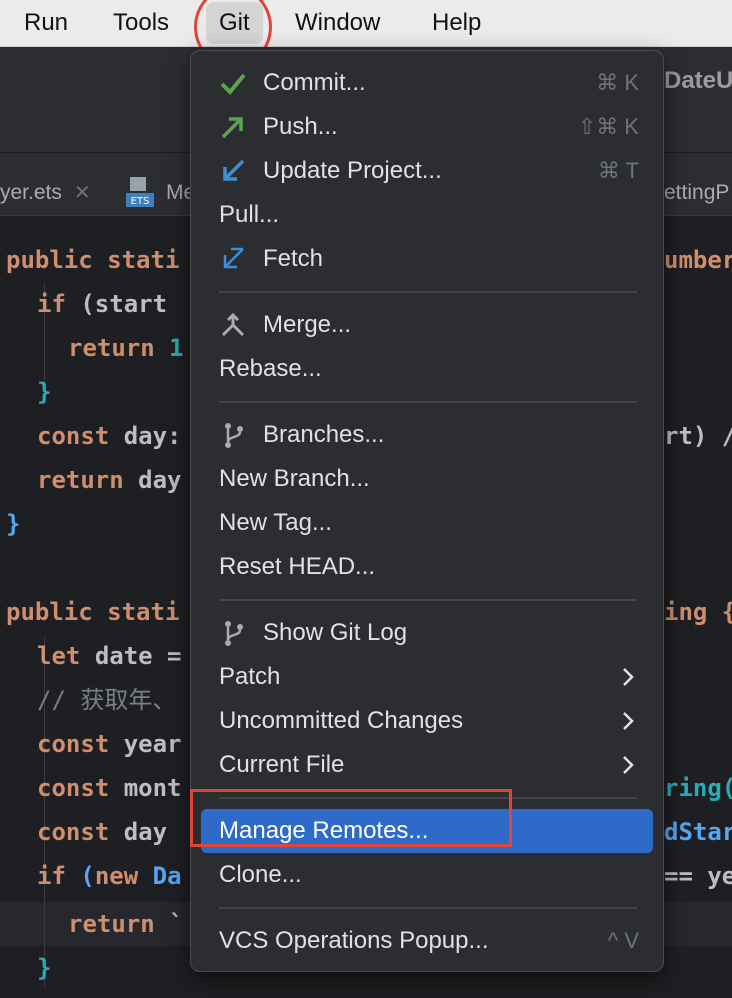  I want to click on code-line: // 获取年、, so click(107, 700).